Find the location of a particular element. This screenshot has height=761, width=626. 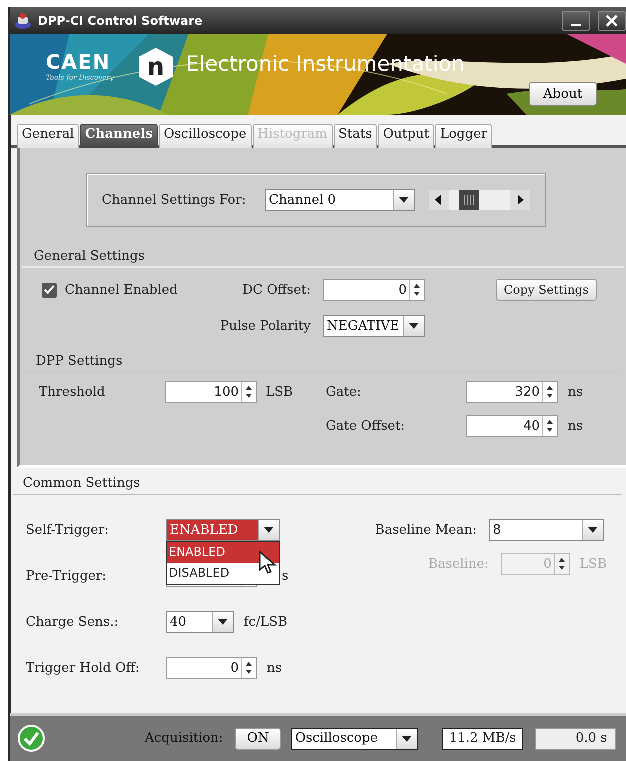

checkmark-circle-icon is located at coordinates (31, 738).